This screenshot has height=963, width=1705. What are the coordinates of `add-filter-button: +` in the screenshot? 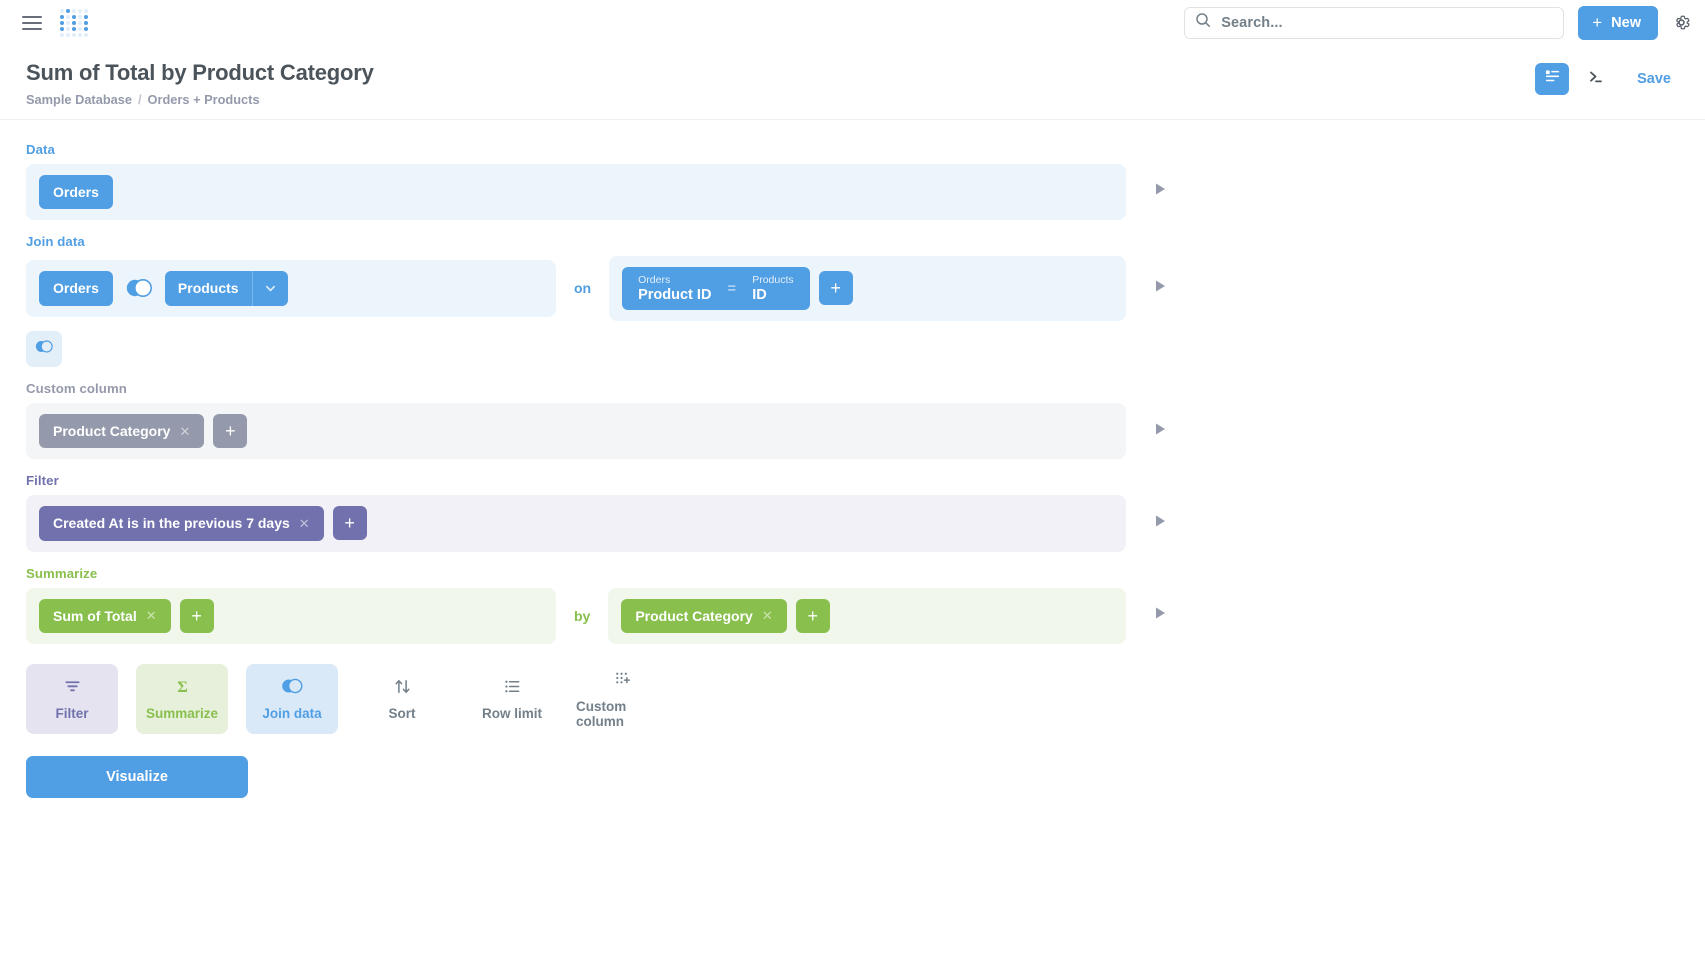 It's located at (349, 523).